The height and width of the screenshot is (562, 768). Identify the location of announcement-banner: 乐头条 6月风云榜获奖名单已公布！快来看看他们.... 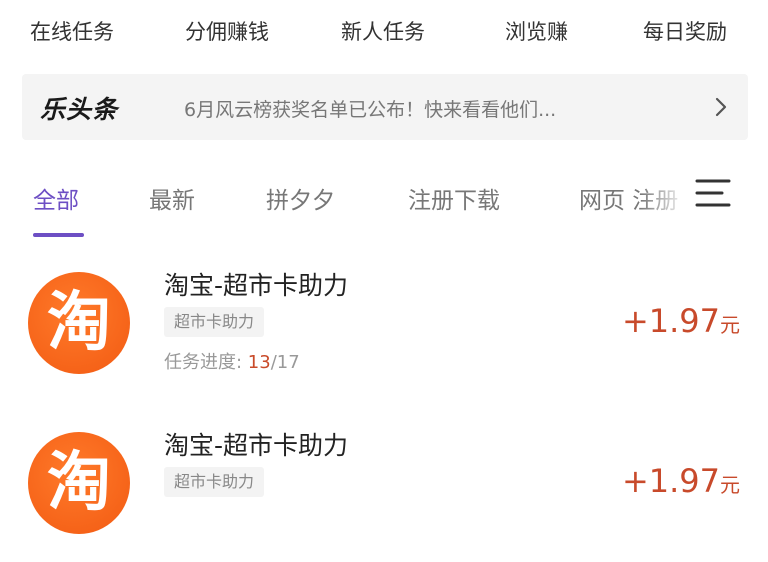
(385, 107).